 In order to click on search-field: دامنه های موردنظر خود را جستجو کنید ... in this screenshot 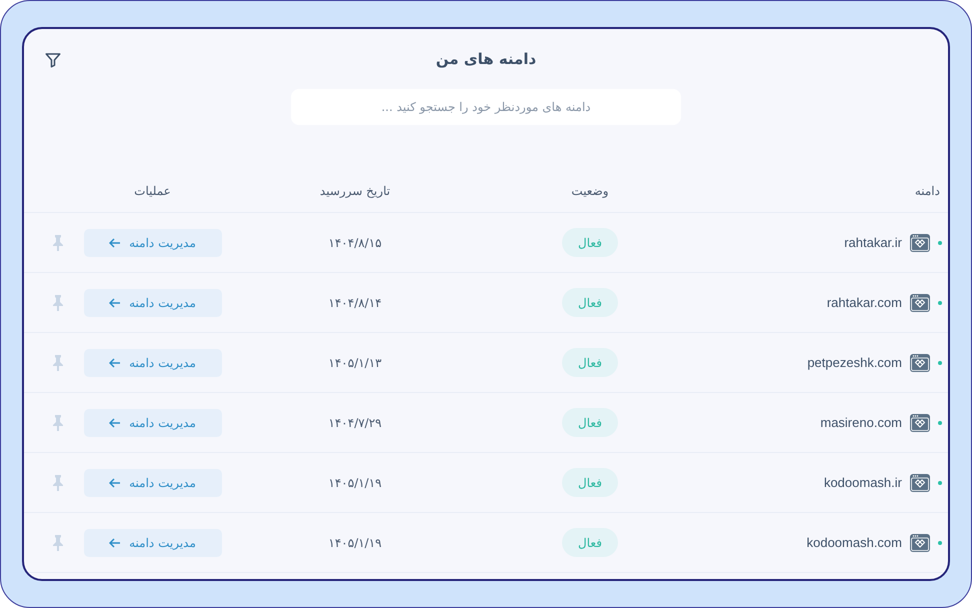, I will do `click(486, 107)`.